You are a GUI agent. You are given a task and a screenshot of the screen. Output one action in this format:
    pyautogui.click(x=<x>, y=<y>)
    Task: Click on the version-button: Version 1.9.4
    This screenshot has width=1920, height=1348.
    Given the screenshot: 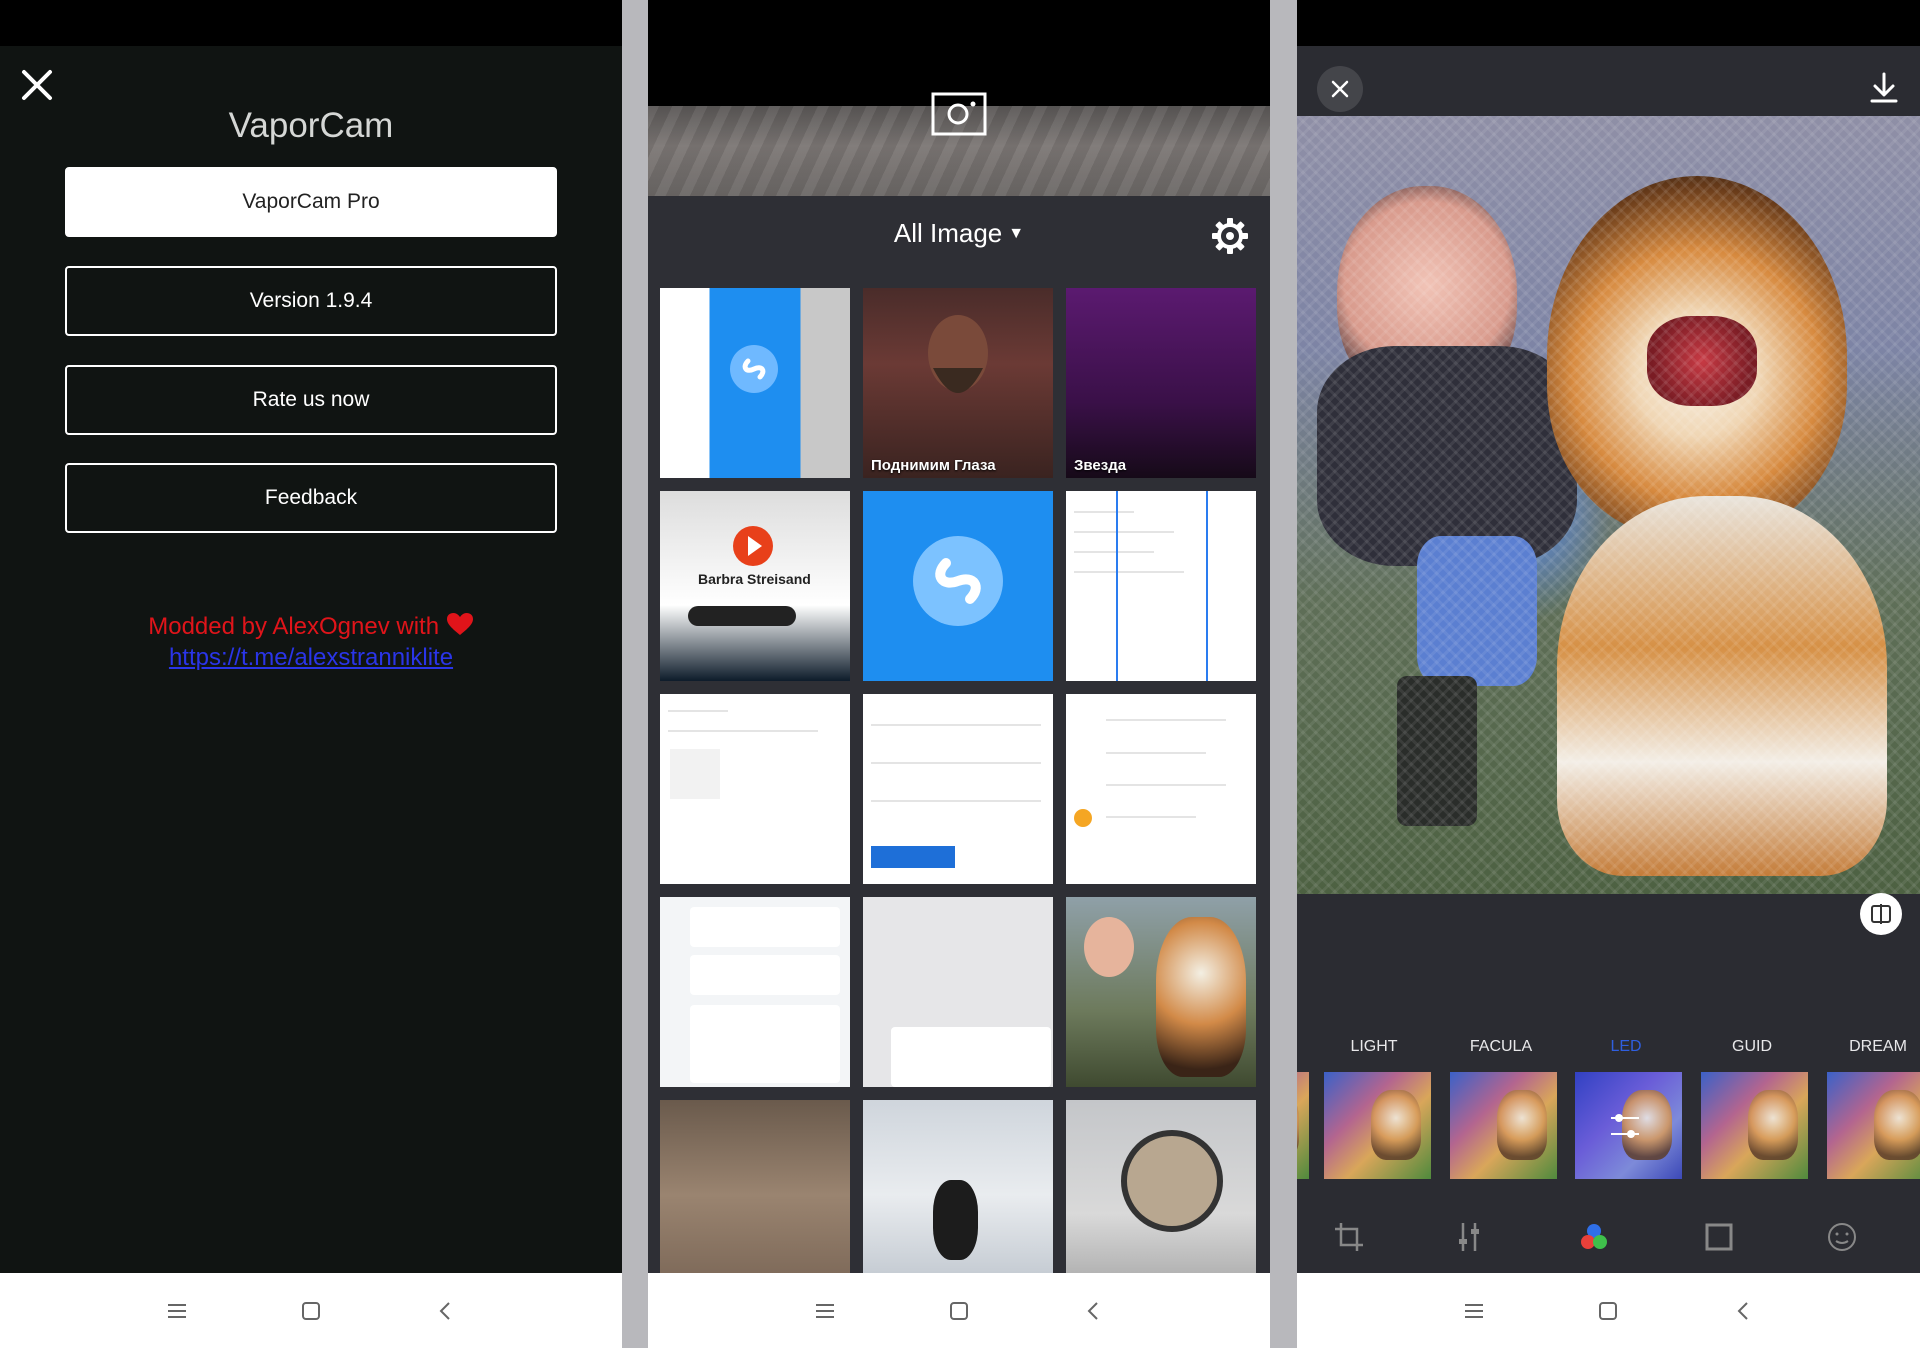 What is the action you would take?
    pyautogui.click(x=311, y=301)
    